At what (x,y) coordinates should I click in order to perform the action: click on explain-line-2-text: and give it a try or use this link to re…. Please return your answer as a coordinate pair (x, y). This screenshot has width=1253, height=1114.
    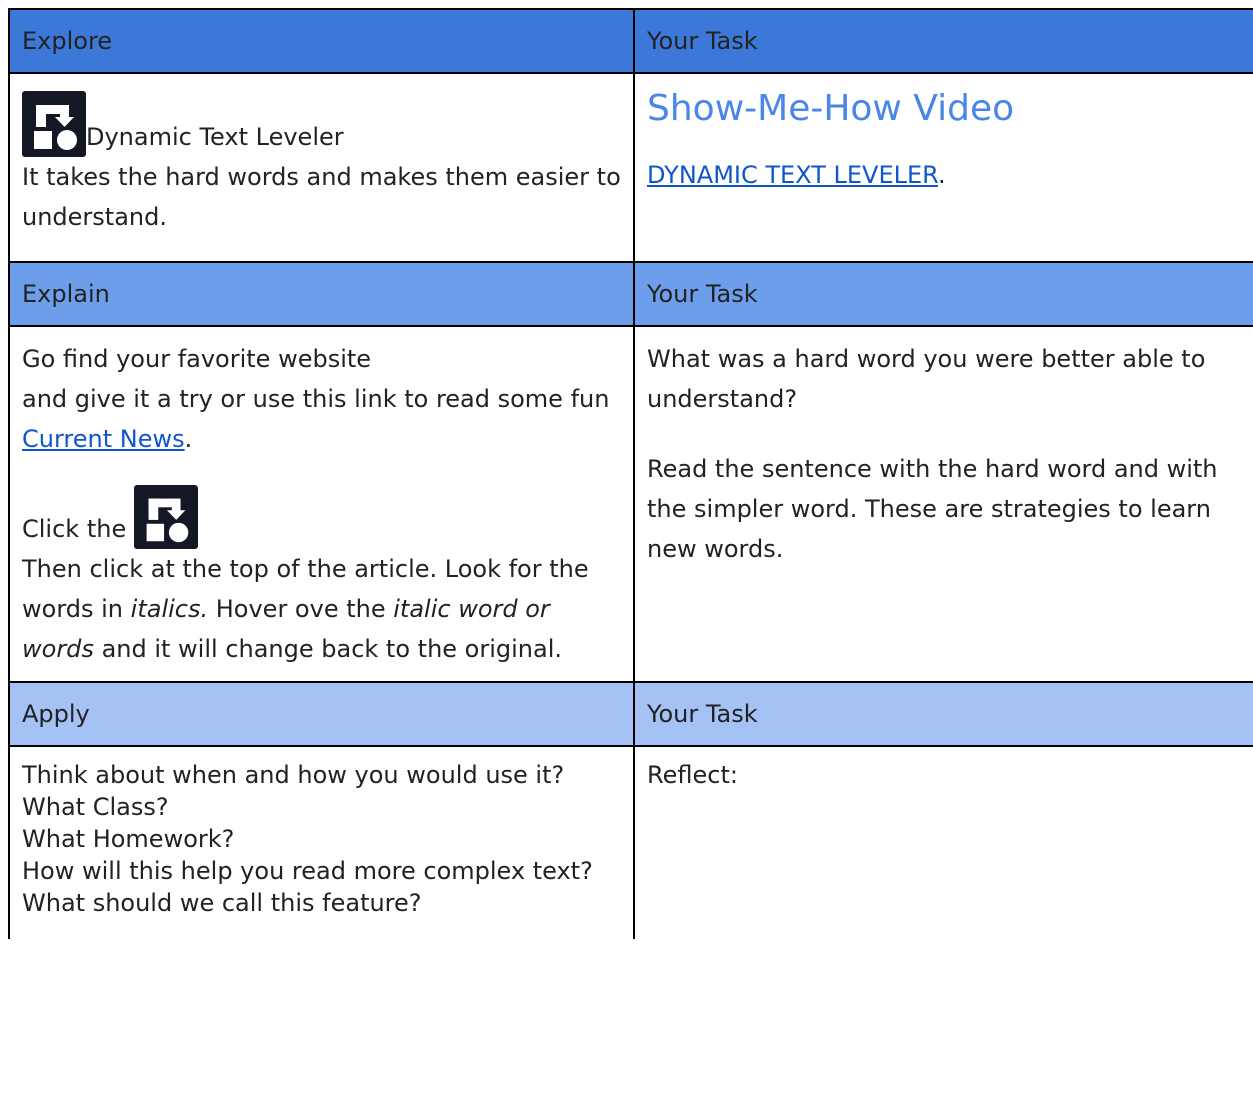
    Looking at the image, I should click on (316, 399).